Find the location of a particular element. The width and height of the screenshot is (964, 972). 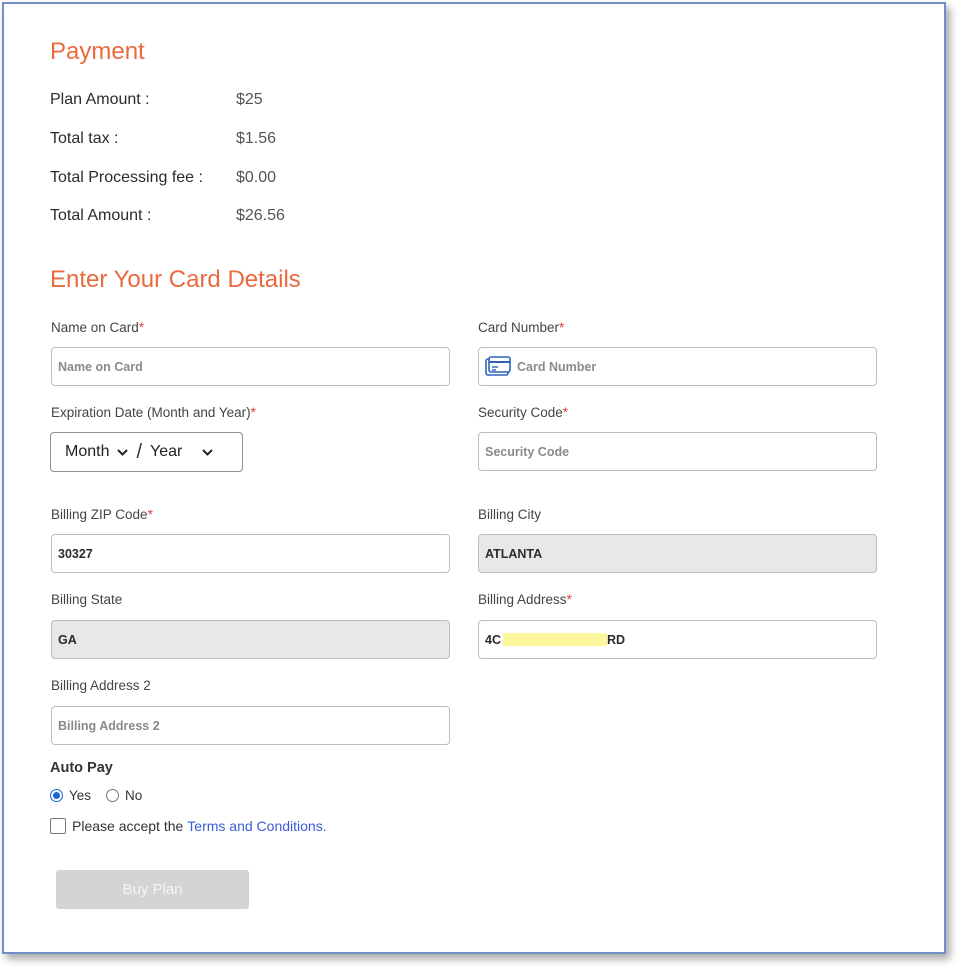

total-tax-label: Total tax : is located at coordinates (84, 138).